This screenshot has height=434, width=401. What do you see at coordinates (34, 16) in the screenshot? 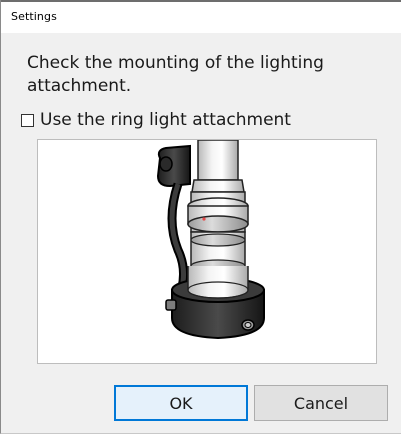
I see `window-title: Settings` at bounding box center [34, 16].